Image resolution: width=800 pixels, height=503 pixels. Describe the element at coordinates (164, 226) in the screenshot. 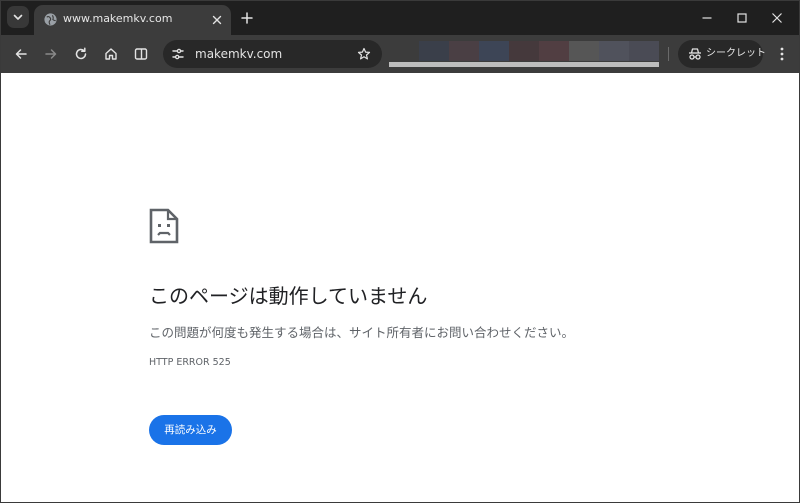

I see `sad-page-icon` at that location.